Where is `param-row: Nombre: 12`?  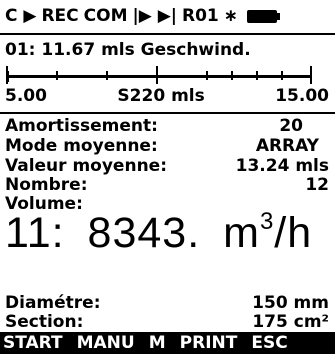
param-row: Nombre: 12 is located at coordinates (167, 185).